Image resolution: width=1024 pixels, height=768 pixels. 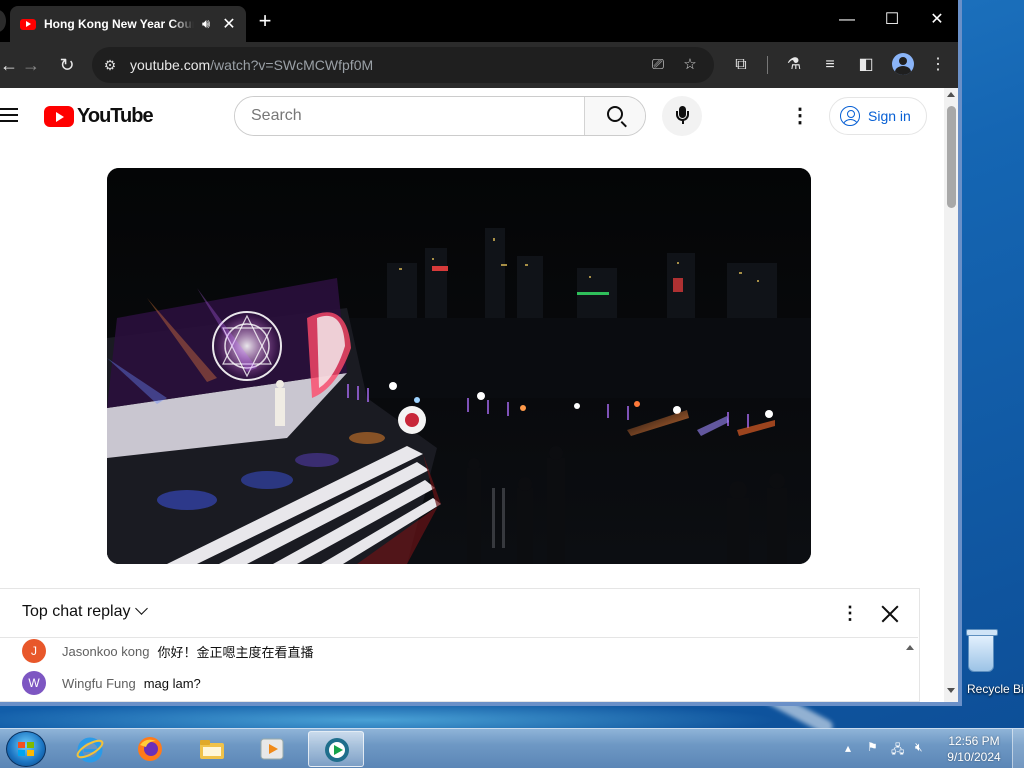 I want to click on scrollbar-thumb, so click(x=951, y=157).